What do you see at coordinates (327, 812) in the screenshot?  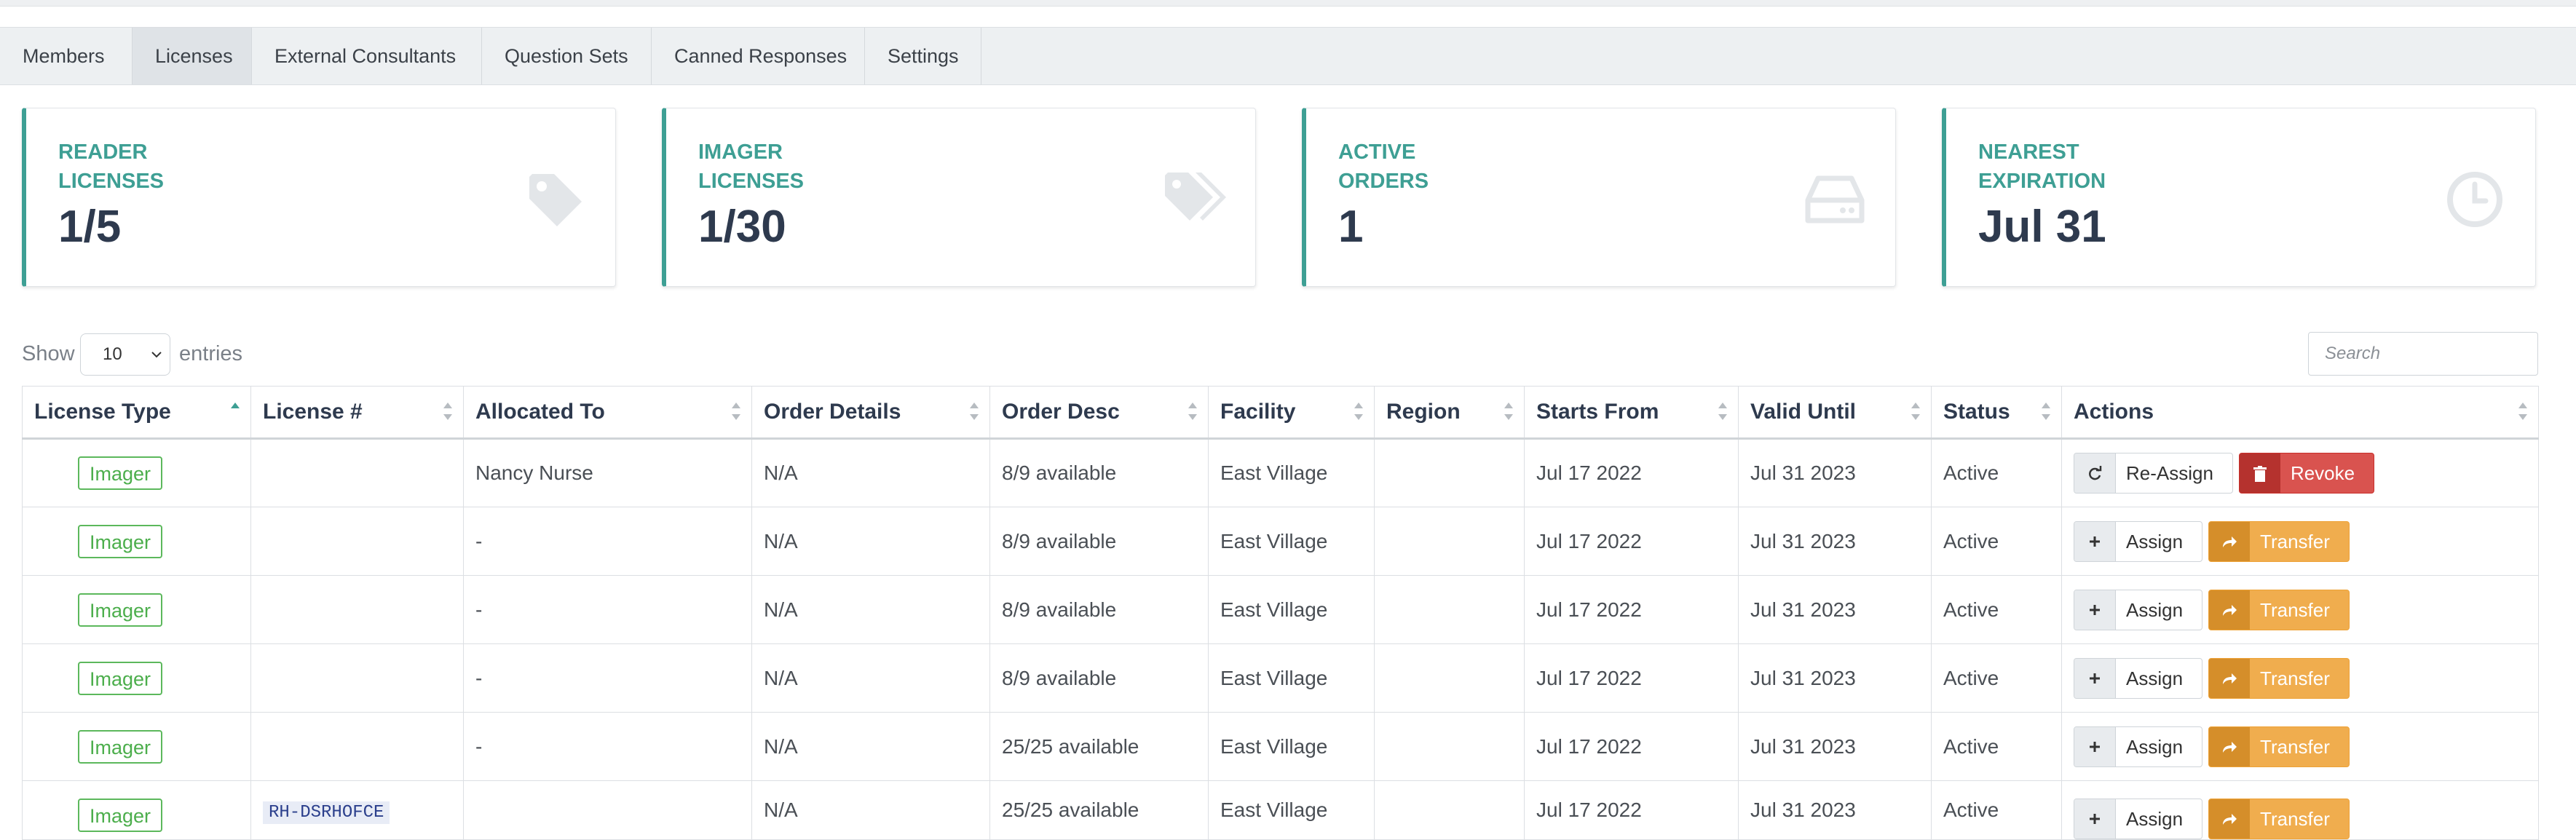 I see `license-number-code: RH-DSRHOFCE` at bounding box center [327, 812].